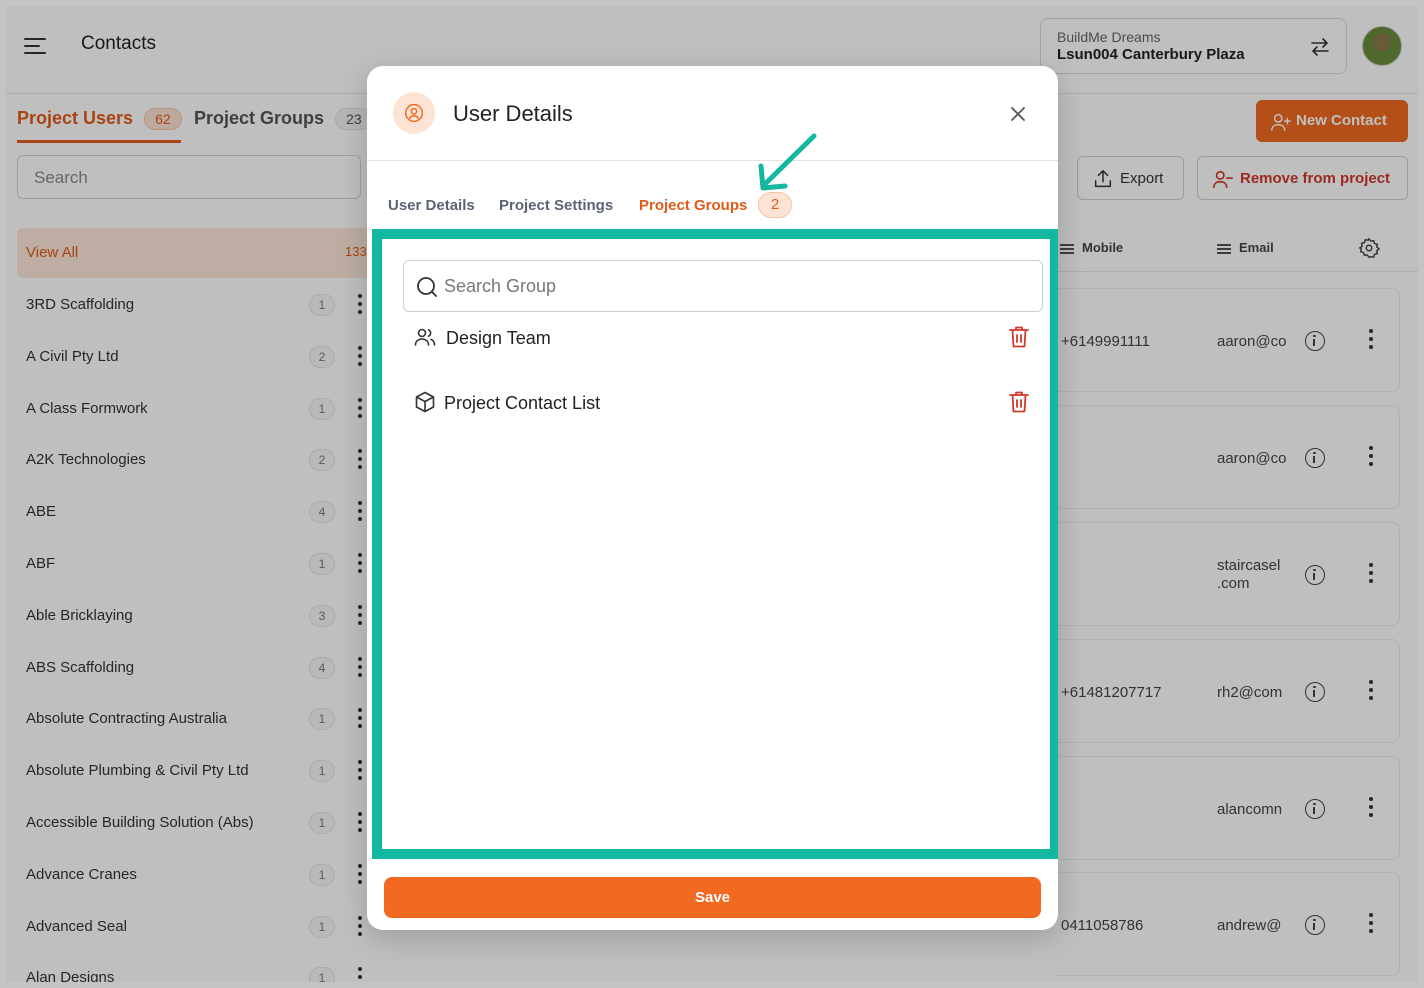 The height and width of the screenshot is (988, 1424). I want to click on modal-footer: Save, so click(712, 894).